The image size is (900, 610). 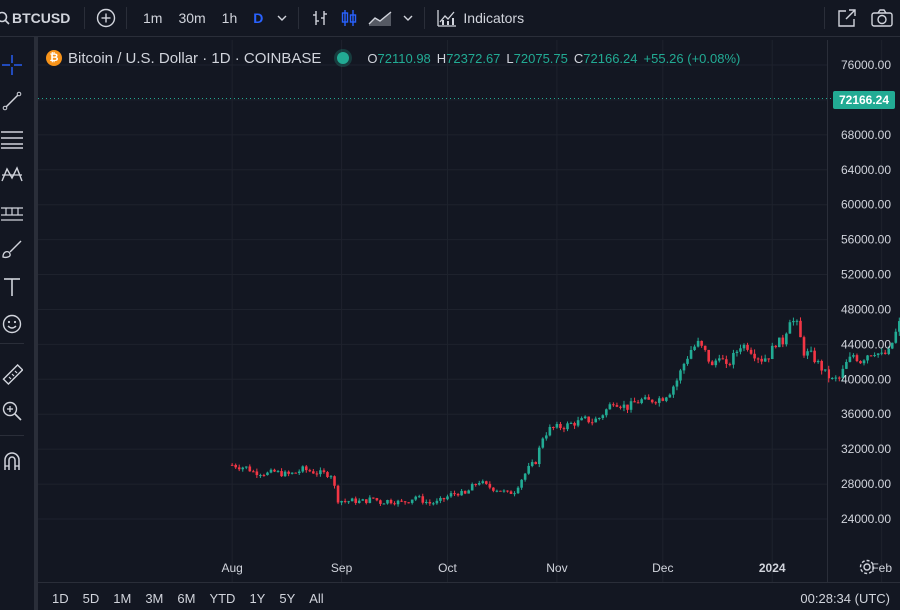 I want to click on area-style-button, so click(x=380, y=18).